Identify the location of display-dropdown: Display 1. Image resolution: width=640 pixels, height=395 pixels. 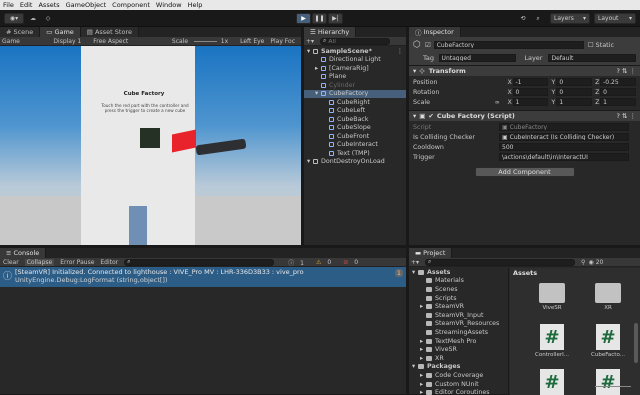
(67, 41).